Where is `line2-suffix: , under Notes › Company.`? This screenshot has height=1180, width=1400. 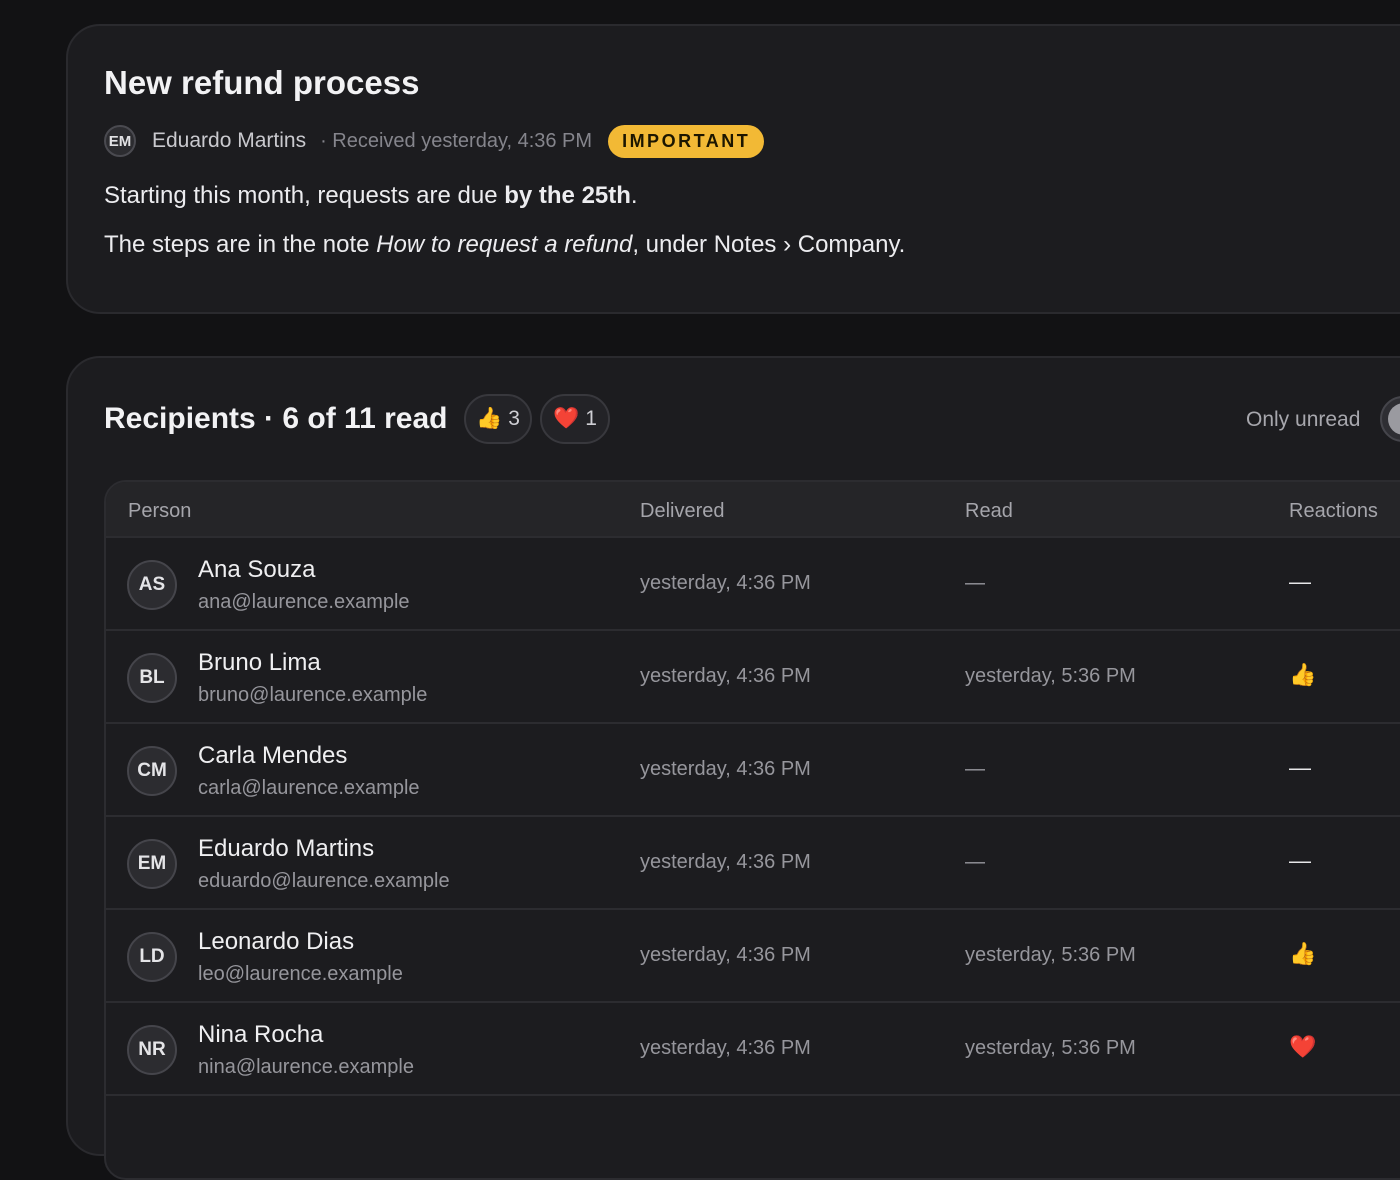
line2-suffix: , under Notes › Company. is located at coordinates (769, 244).